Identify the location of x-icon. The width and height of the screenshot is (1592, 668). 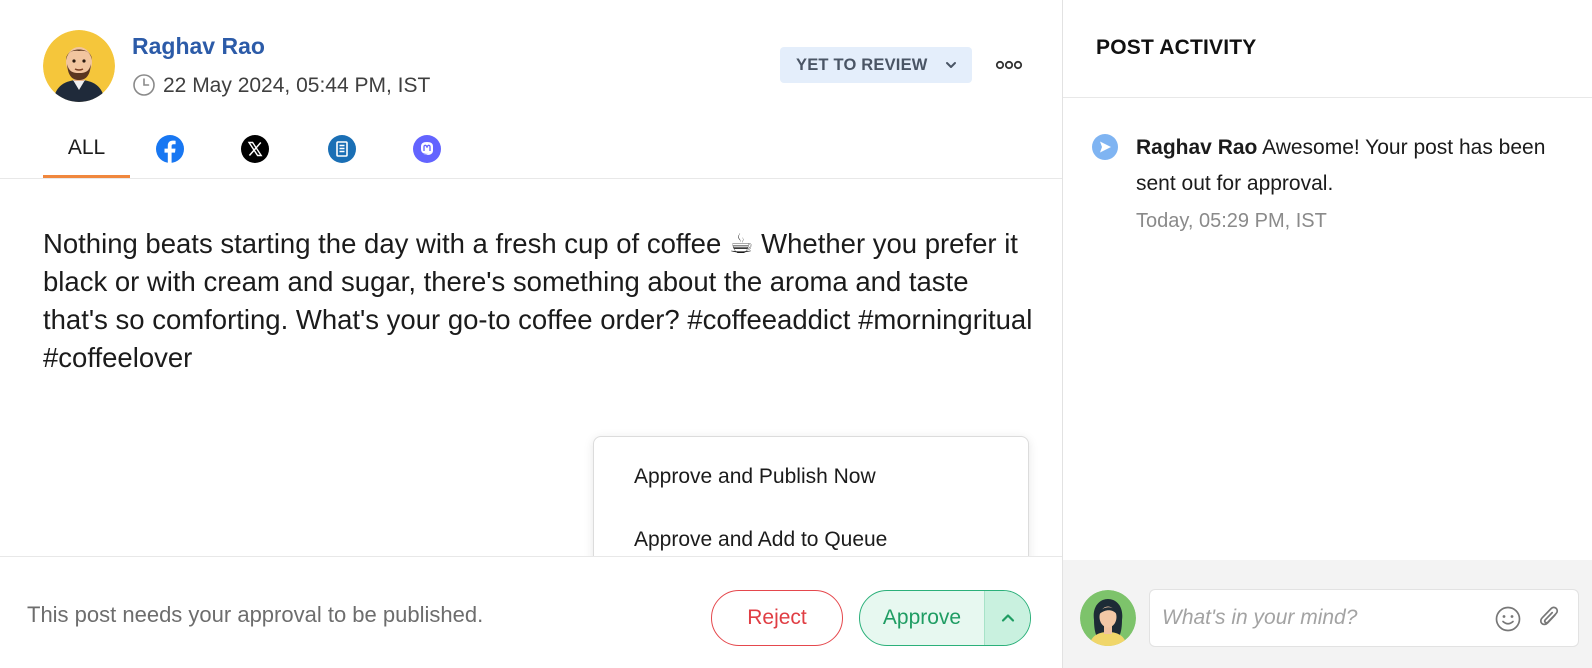
(255, 149).